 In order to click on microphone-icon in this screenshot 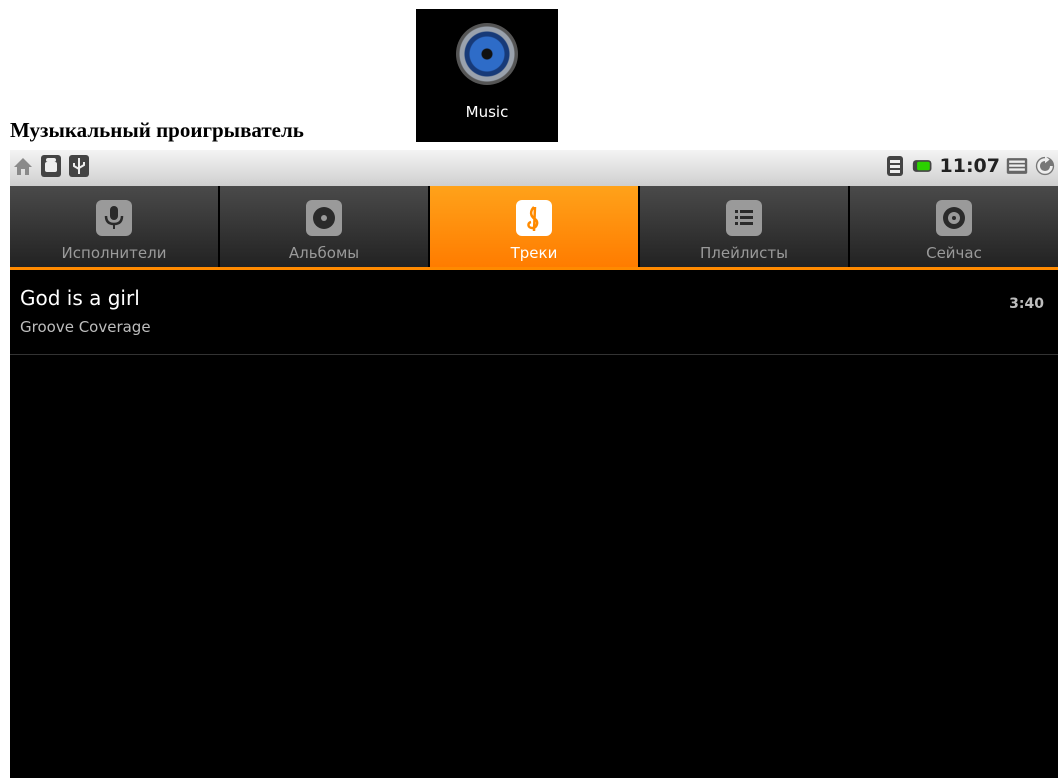, I will do `click(114, 218)`.